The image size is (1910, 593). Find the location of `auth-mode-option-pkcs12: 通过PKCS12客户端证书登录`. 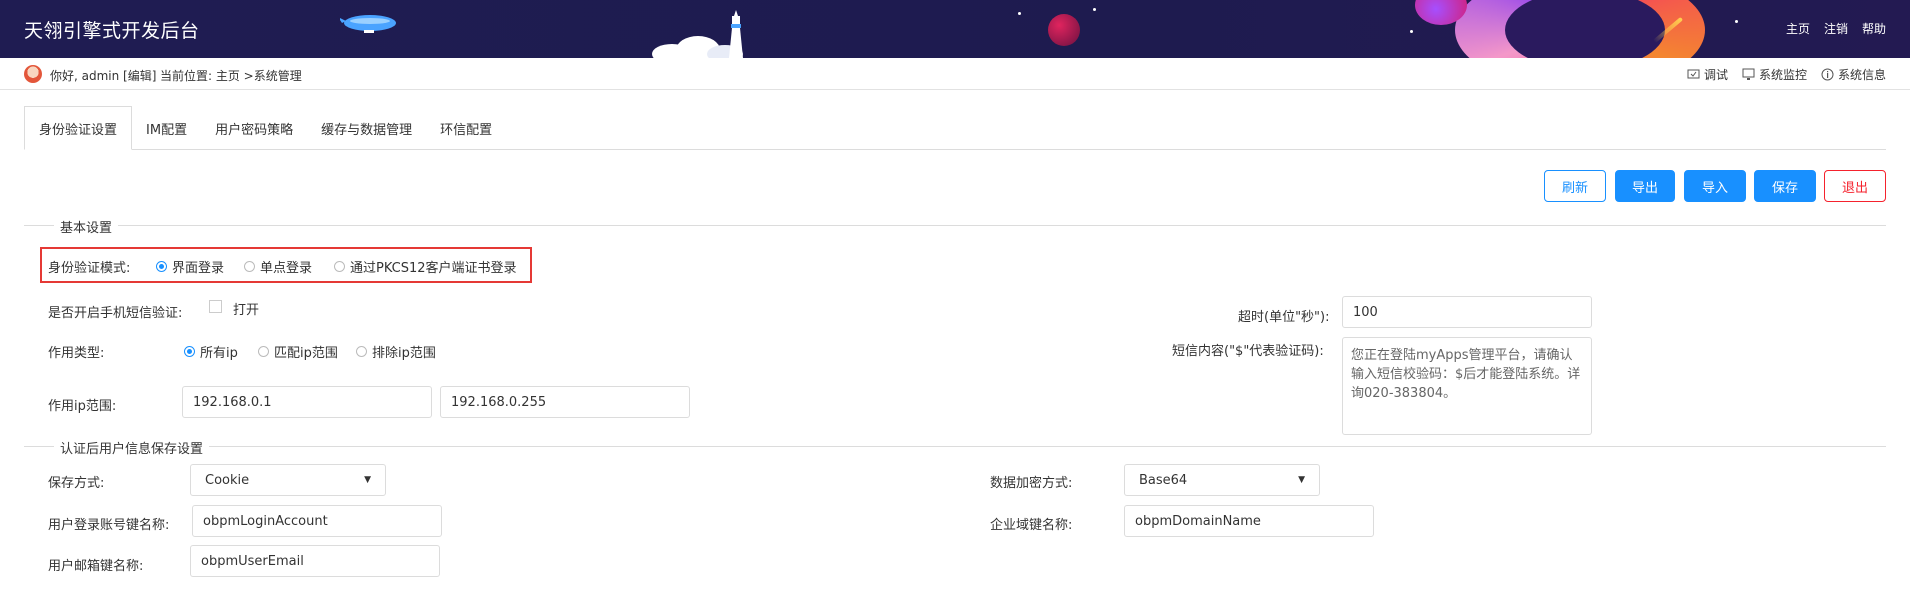

auth-mode-option-pkcs12: 通过PKCS12客户端证书登录 is located at coordinates (425, 266).